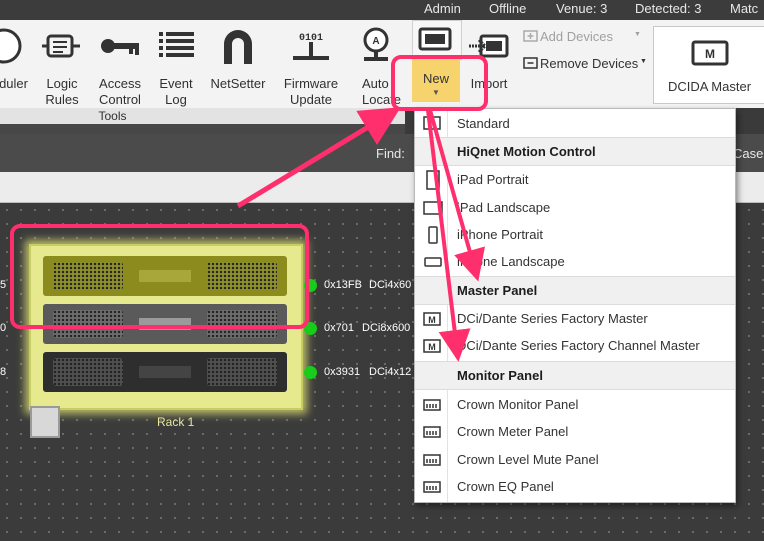 The width and height of the screenshot is (764, 541). What do you see at coordinates (526, 151) in the screenshot?
I see `menu-header-label: HiQnet Motion Control` at bounding box center [526, 151].